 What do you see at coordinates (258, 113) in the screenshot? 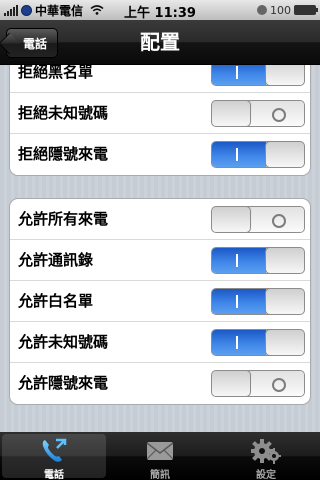
I see `reject-unknown-switch` at bounding box center [258, 113].